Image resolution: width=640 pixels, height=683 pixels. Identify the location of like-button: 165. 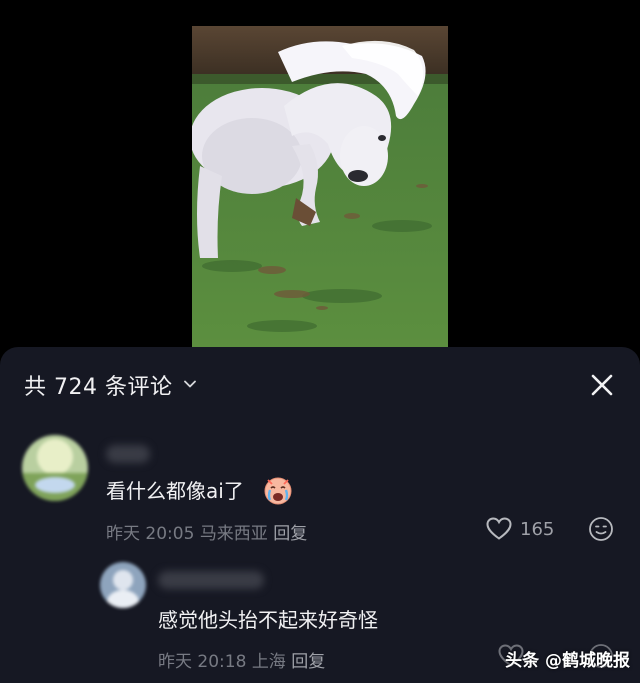
(520, 529).